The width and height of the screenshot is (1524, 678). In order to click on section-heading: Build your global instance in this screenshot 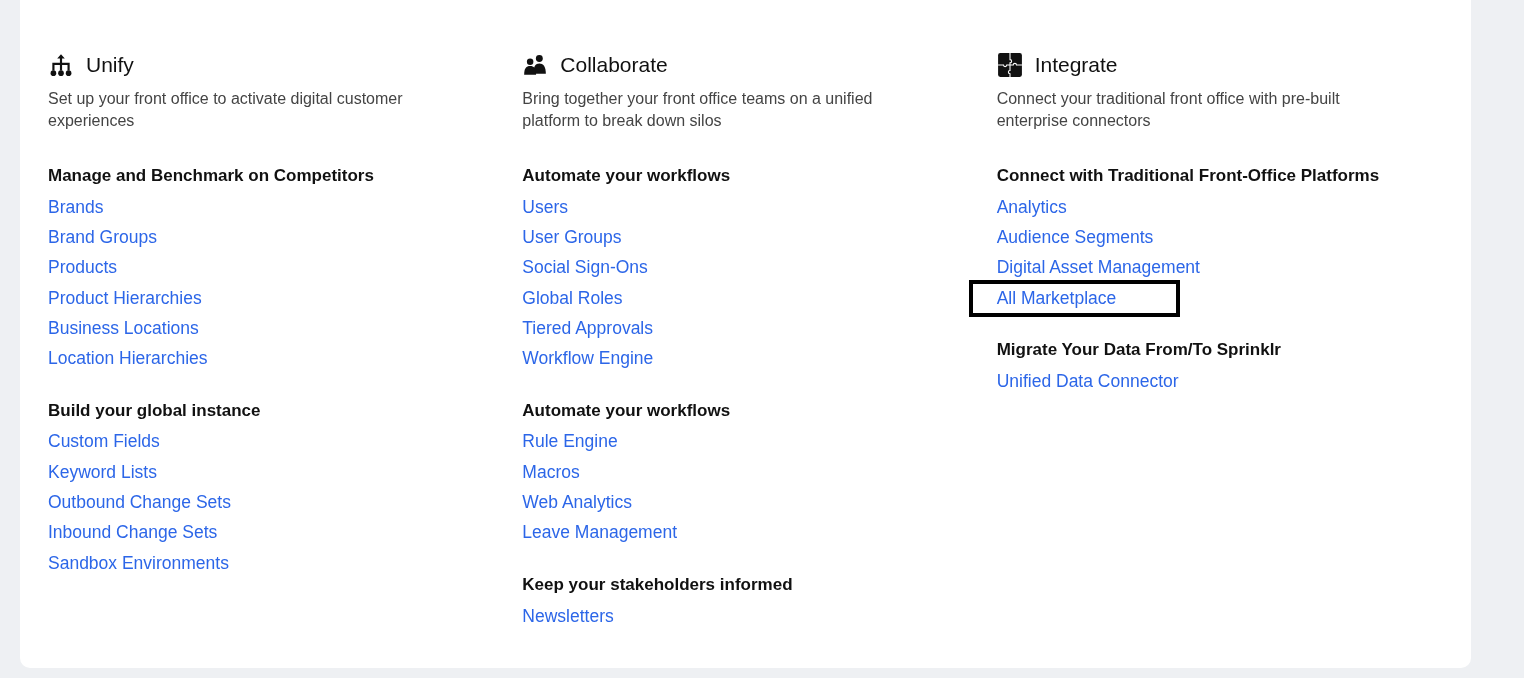, I will do `click(155, 410)`.